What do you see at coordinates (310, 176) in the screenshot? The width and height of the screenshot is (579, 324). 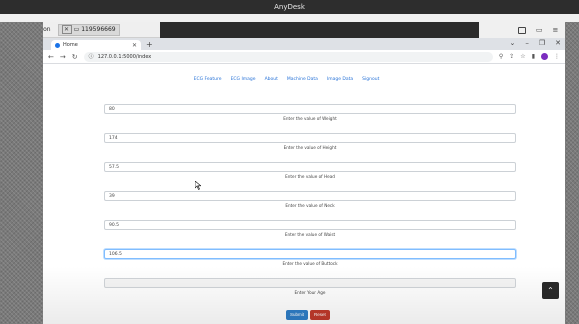 I see `head-caption: Enter the value of Head` at bounding box center [310, 176].